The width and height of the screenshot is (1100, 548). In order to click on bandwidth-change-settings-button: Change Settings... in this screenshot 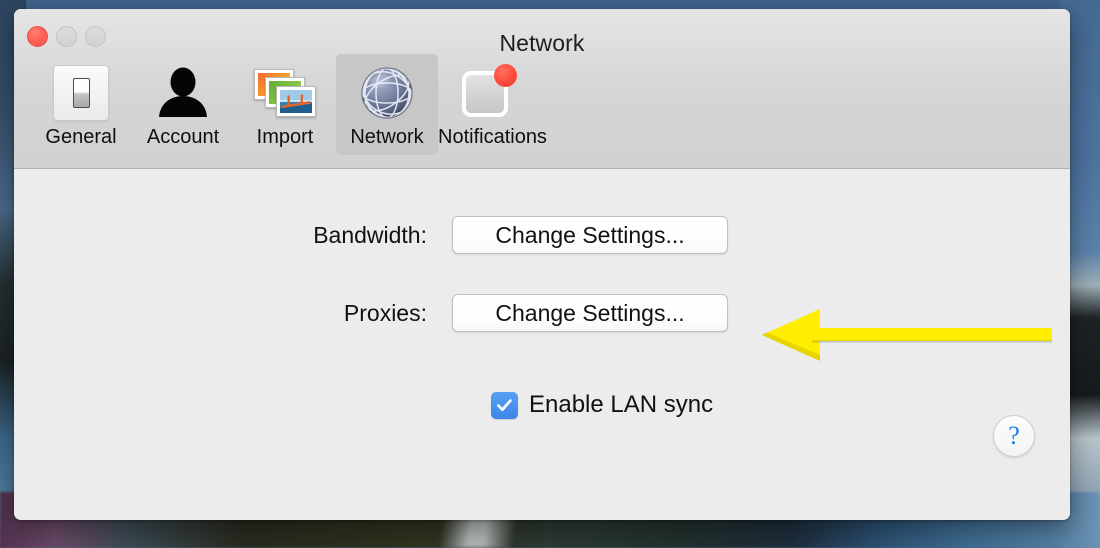, I will do `click(590, 235)`.